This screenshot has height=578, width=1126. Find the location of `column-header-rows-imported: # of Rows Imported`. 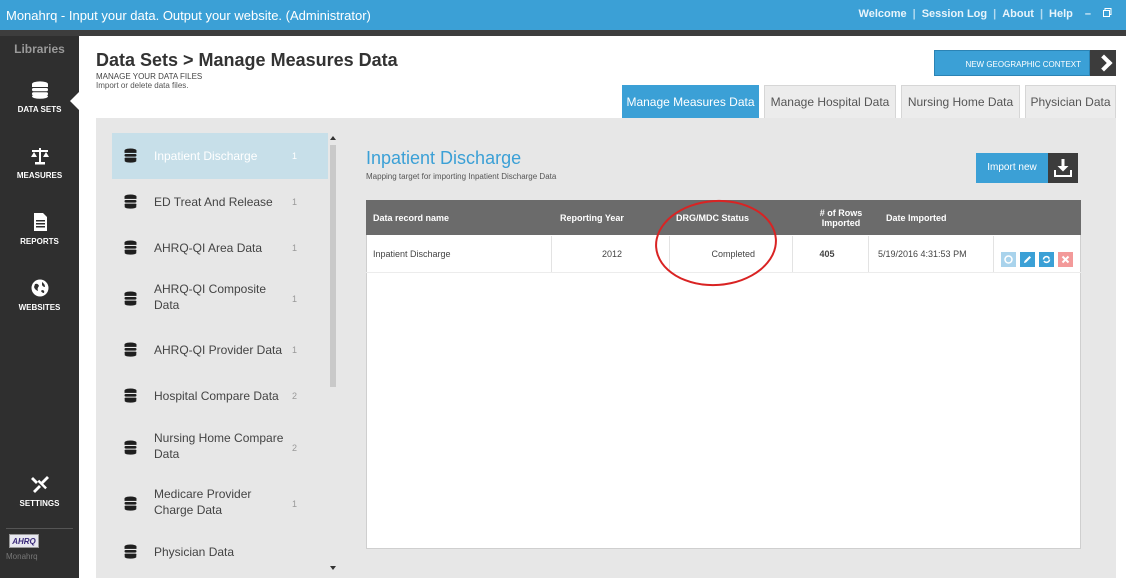

column-header-rows-imported: # of Rows Imported is located at coordinates (841, 217).